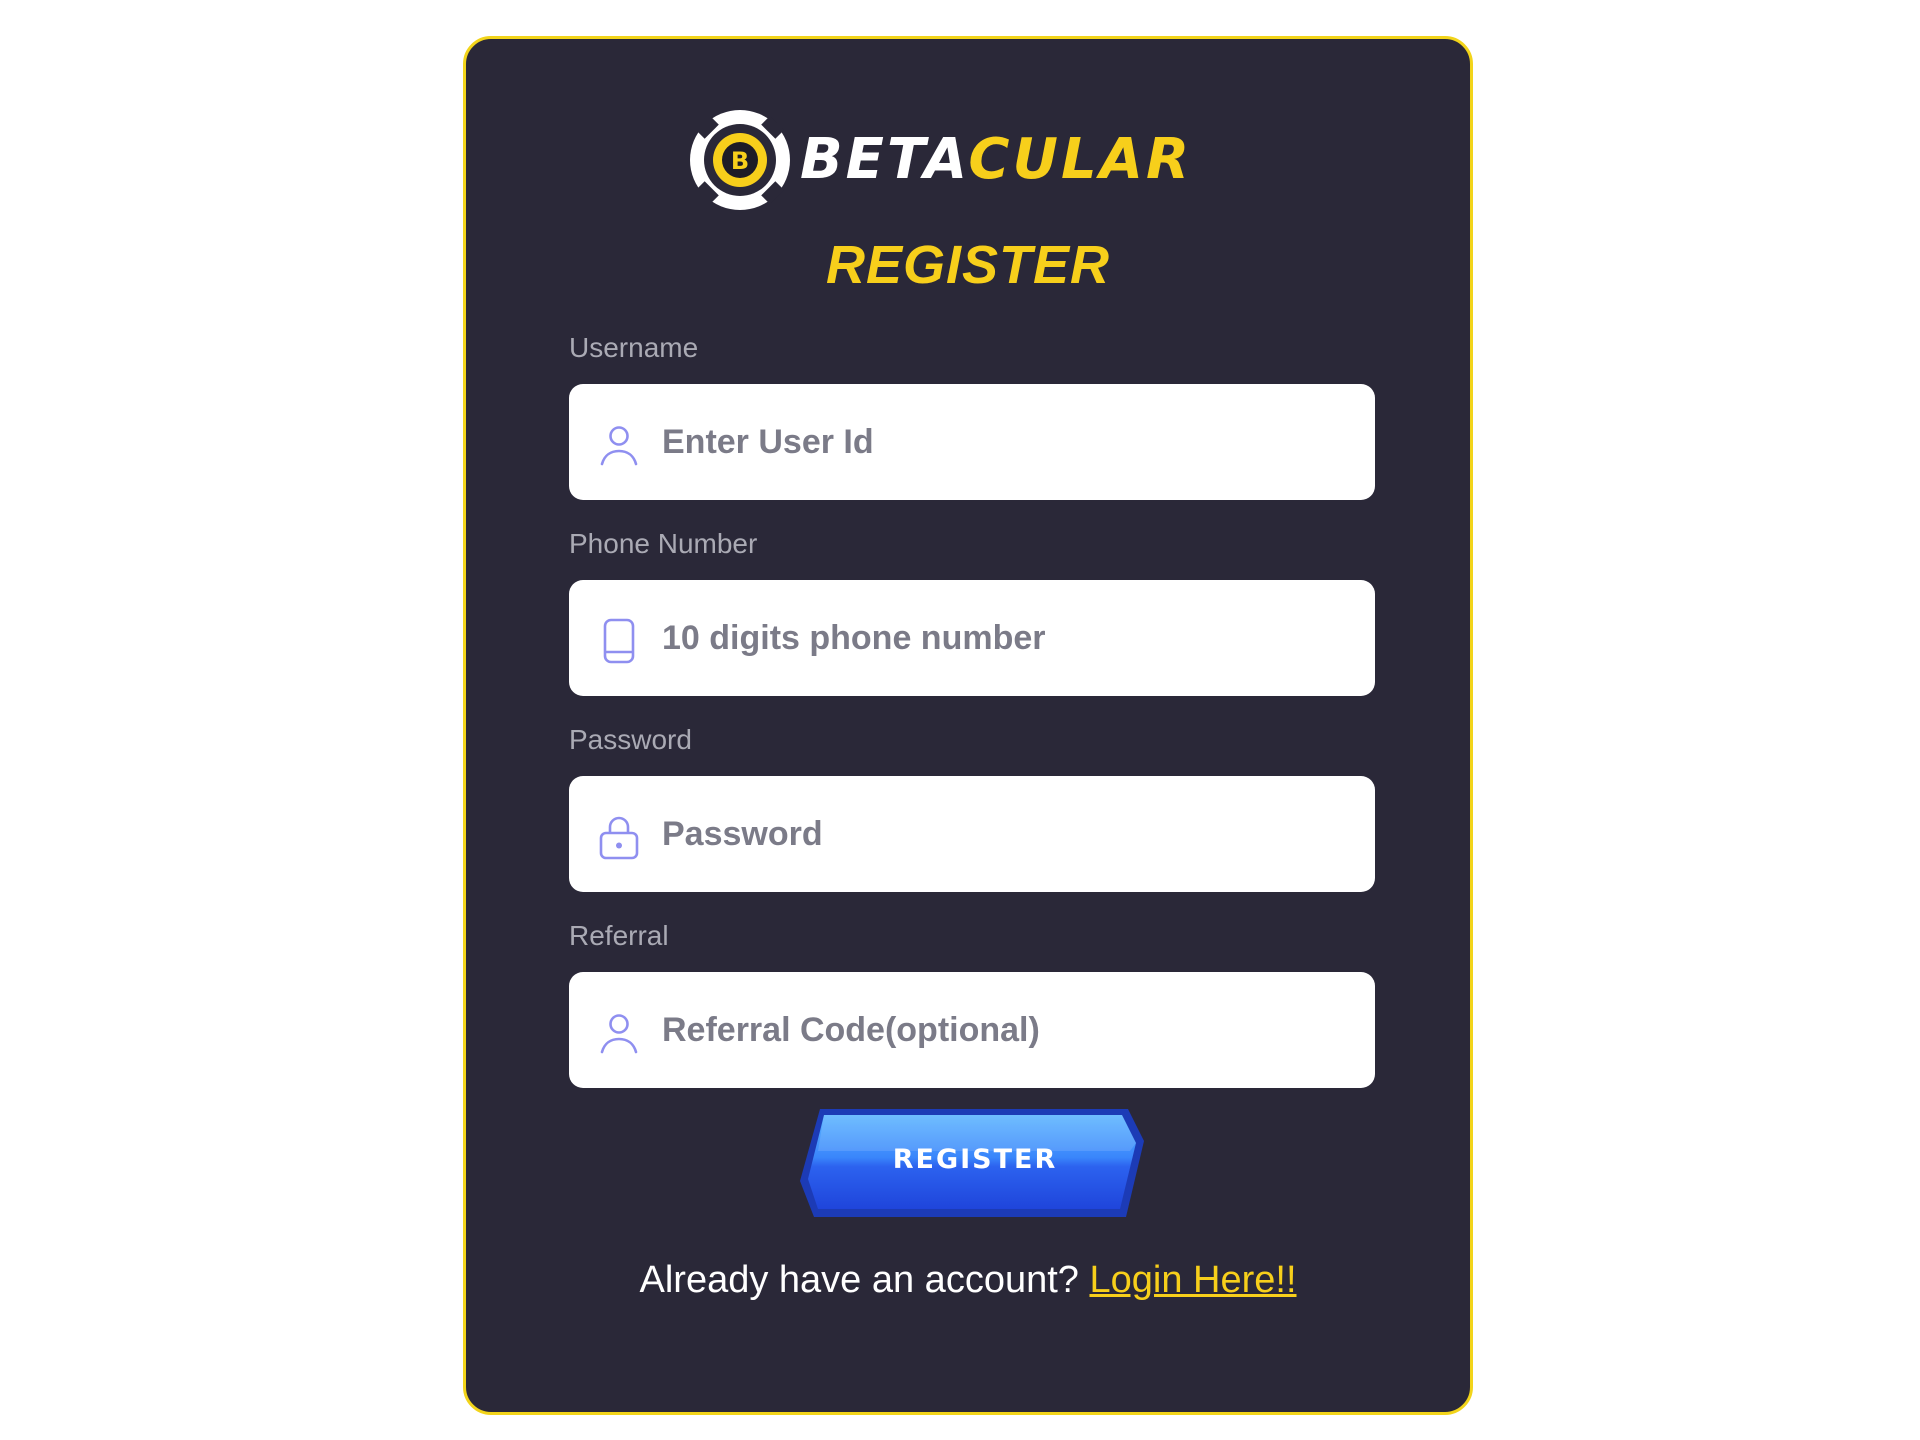 This screenshot has height=1440, width=1920. I want to click on phone-field, so click(972, 638).